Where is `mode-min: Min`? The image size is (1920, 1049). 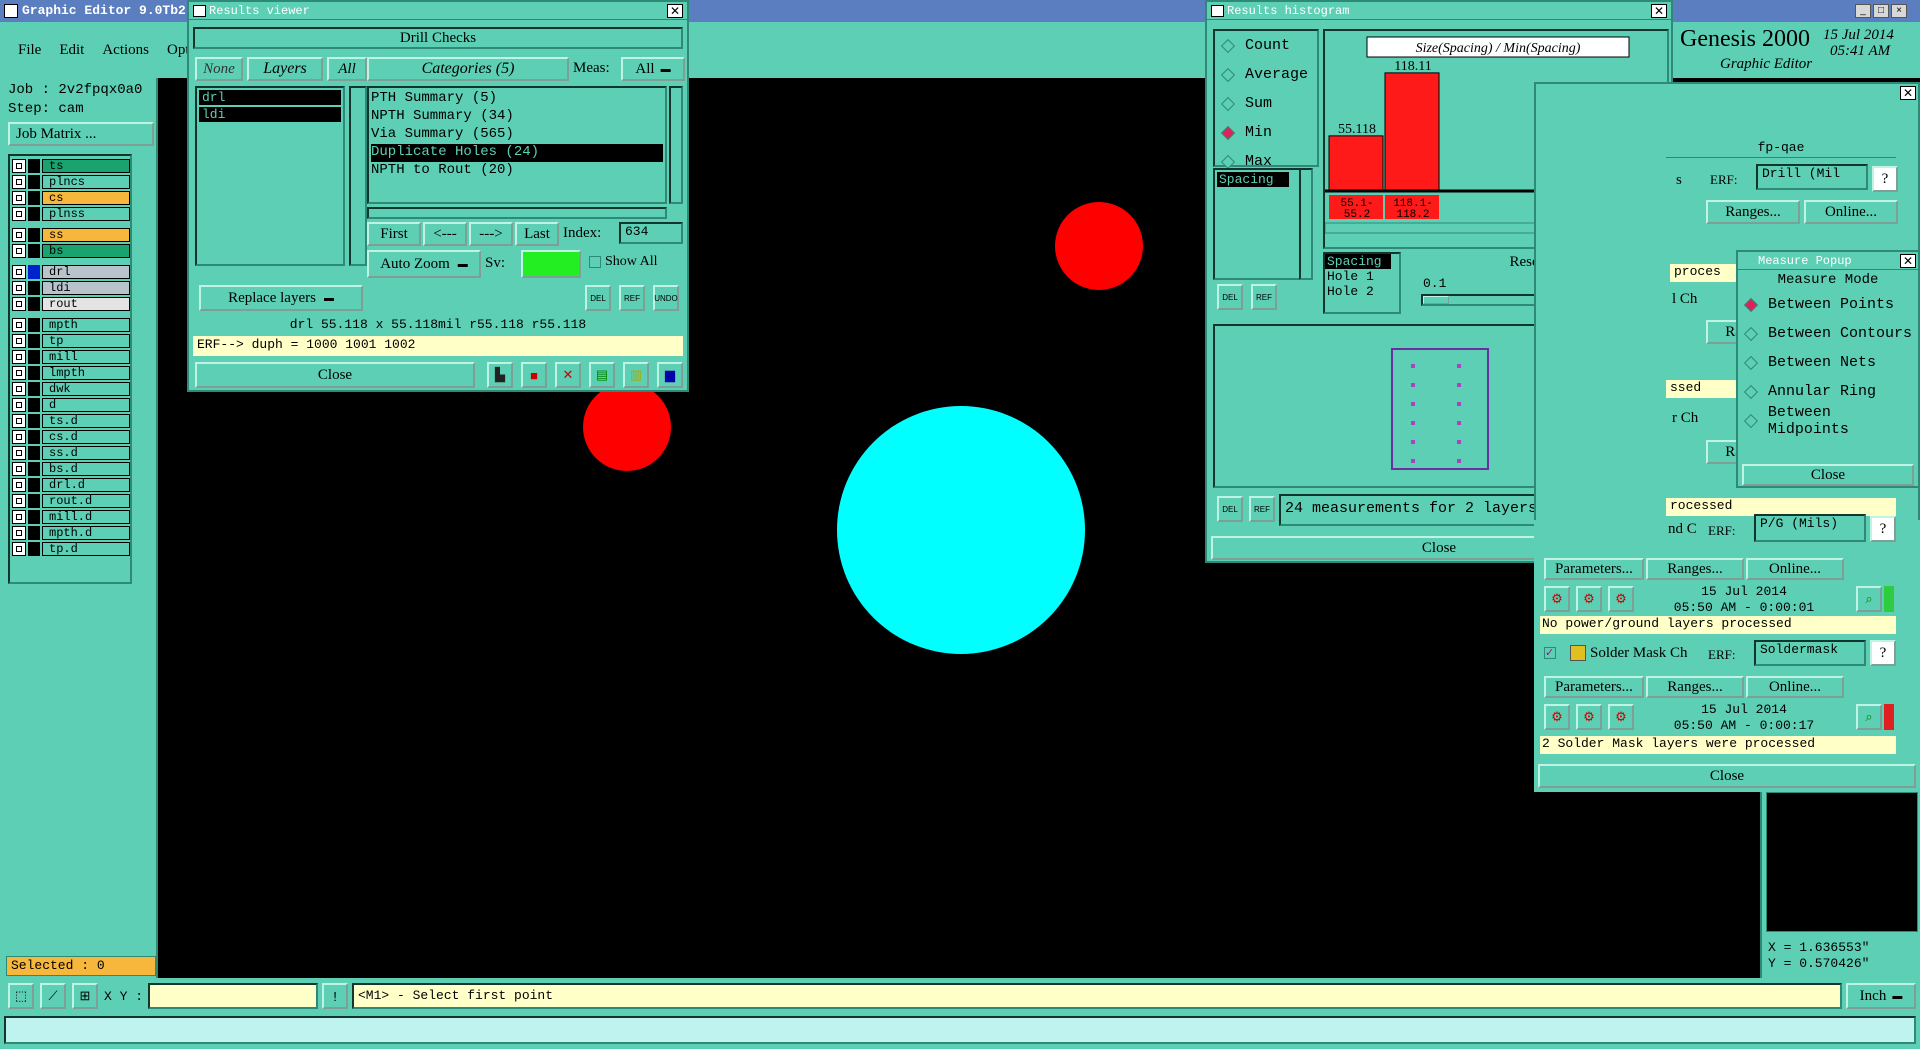
mode-min: Min is located at coordinates (1266, 132).